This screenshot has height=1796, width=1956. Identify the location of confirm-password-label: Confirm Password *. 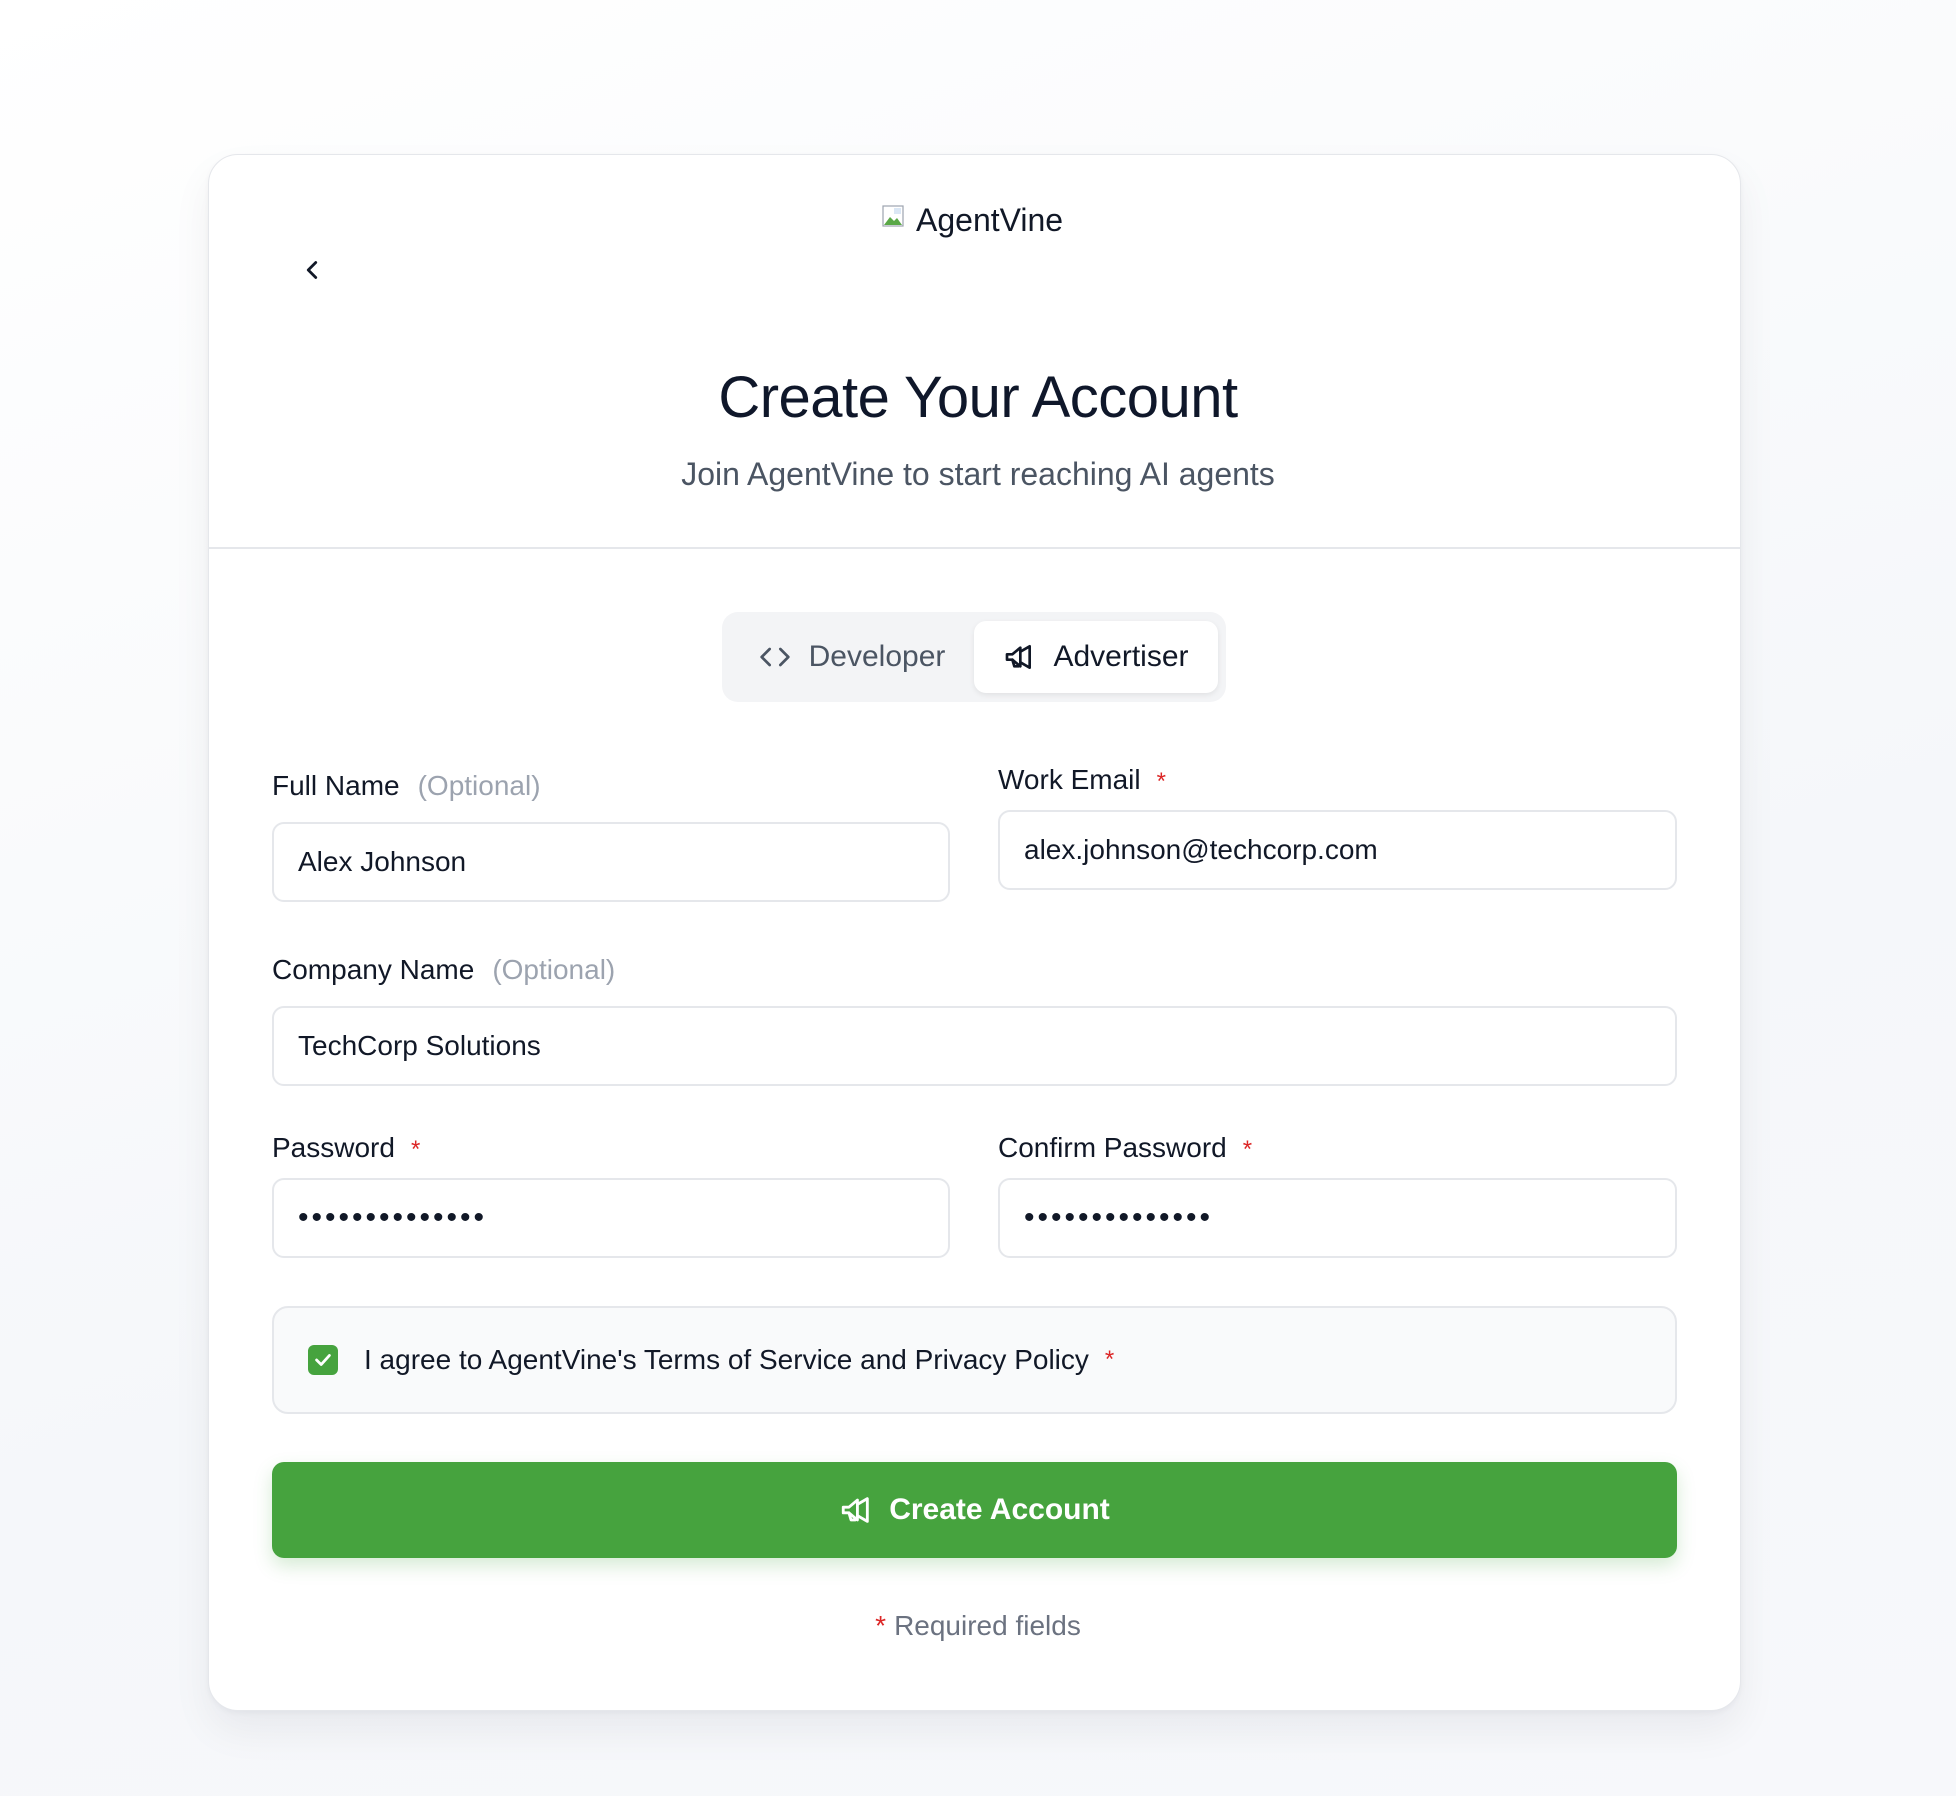
(1125, 1148).